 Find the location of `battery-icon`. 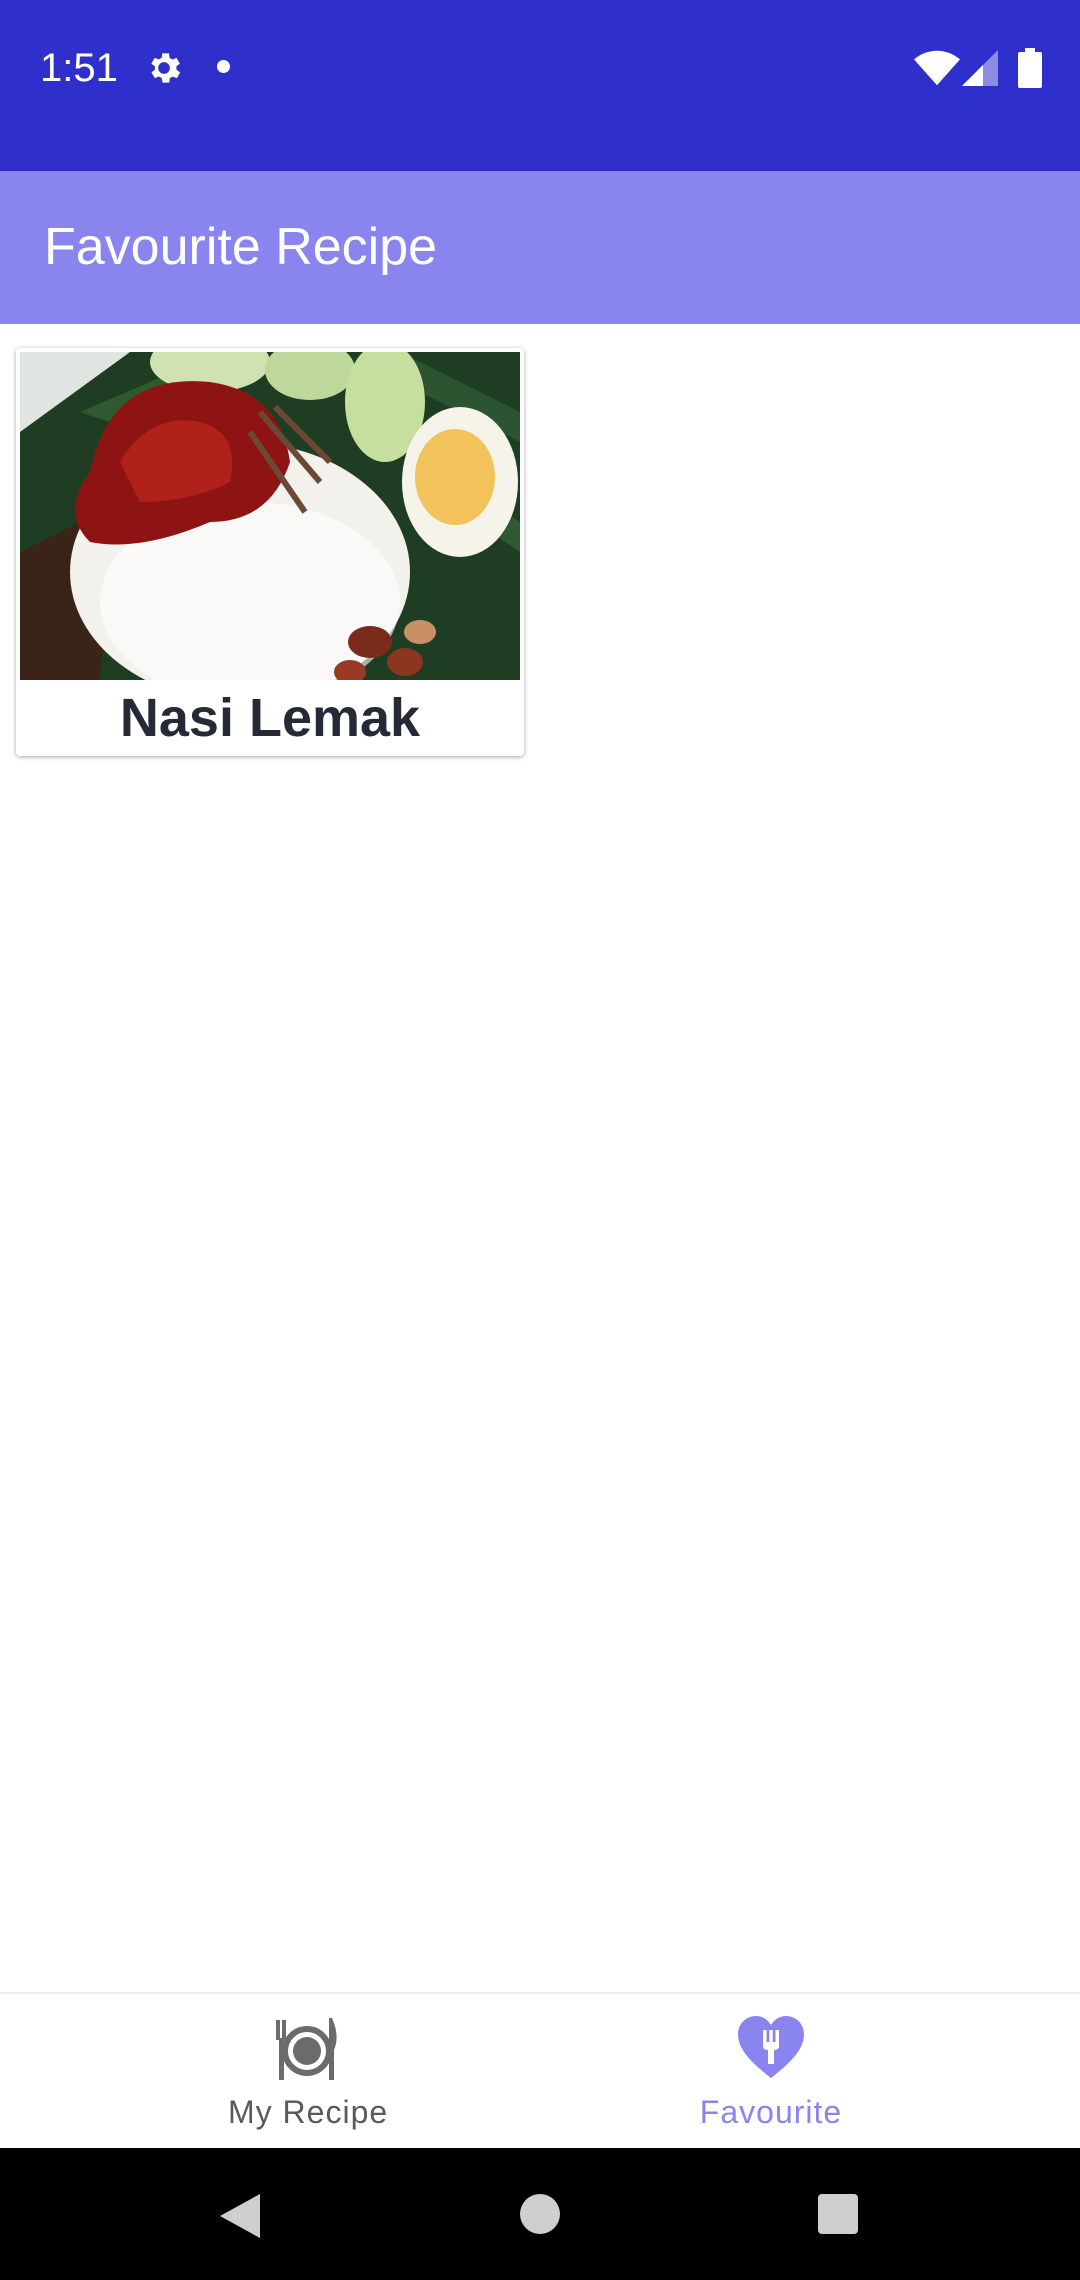

battery-icon is located at coordinates (1030, 68).